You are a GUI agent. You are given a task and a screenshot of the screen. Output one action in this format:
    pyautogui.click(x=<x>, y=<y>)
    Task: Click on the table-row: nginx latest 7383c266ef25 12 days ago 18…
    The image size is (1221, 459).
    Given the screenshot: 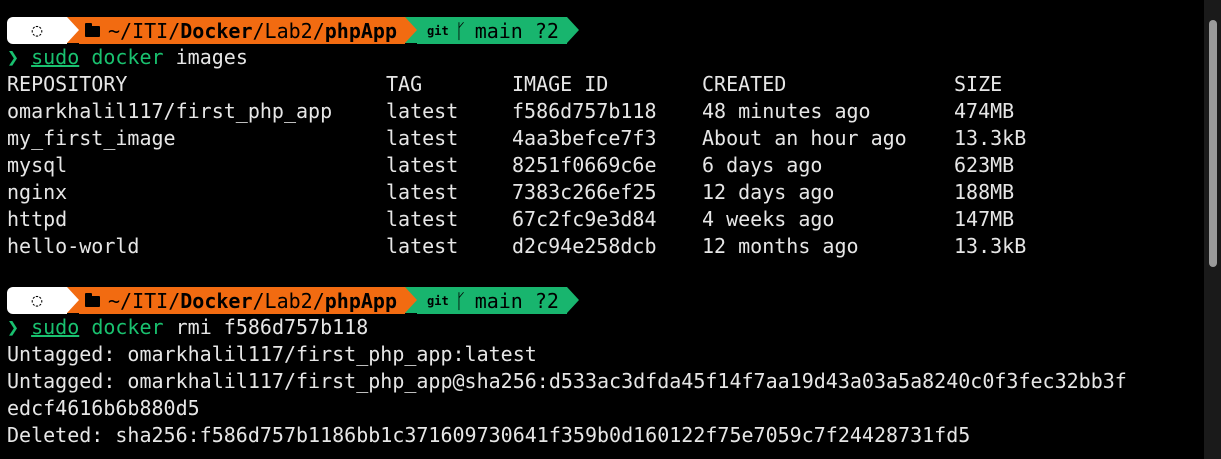 What is the action you would take?
    pyautogui.click(x=602, y=192)
    